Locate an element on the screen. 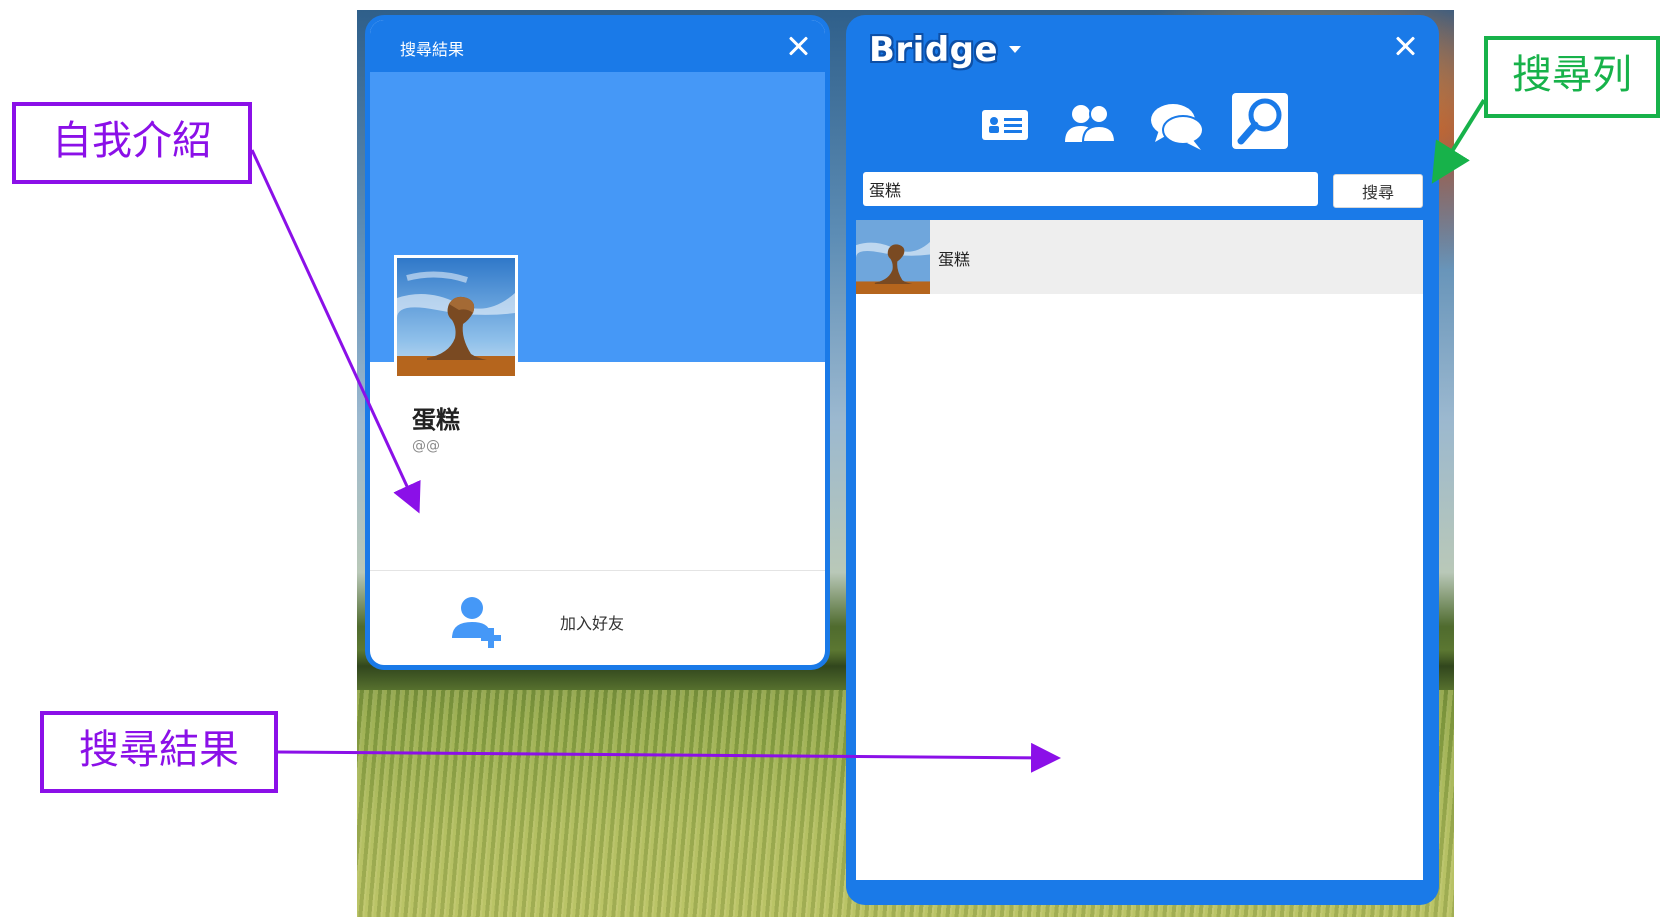 The image size is (1660, 917). search-button: 搜尋 is located at coordinates (1378, 191).